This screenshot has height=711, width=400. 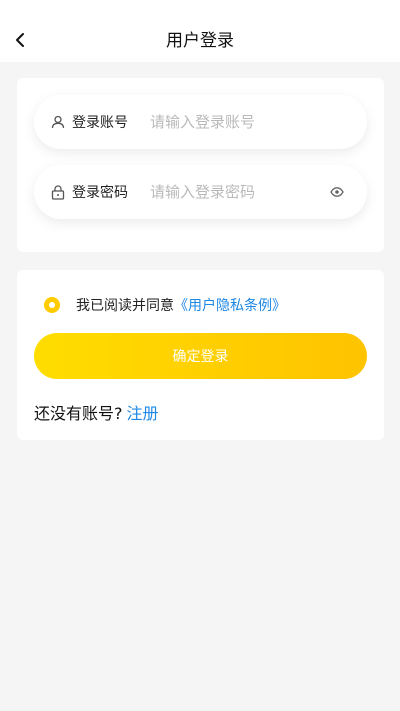 I want to click on password-field: 登录密码, so click(x=200, y=192).